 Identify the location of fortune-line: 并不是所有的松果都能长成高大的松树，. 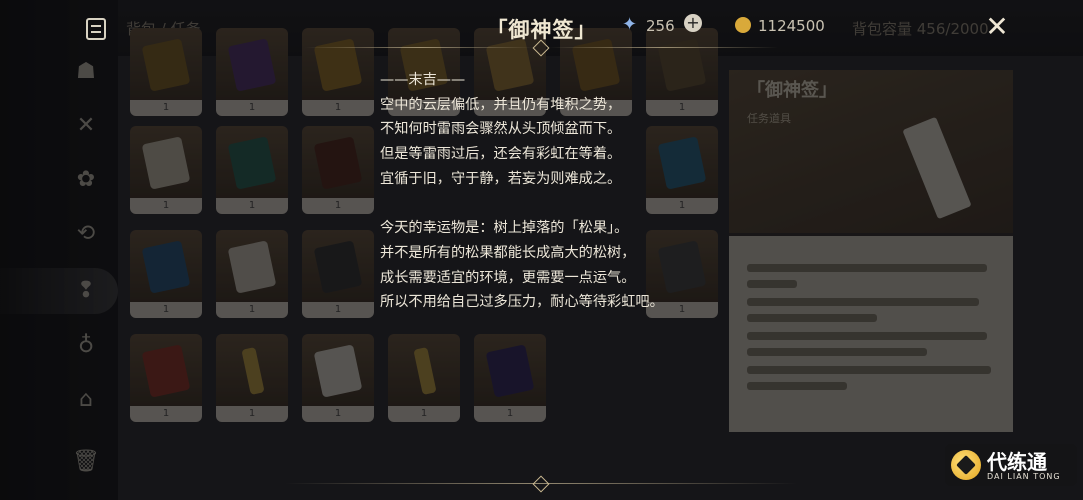
(508, 252).